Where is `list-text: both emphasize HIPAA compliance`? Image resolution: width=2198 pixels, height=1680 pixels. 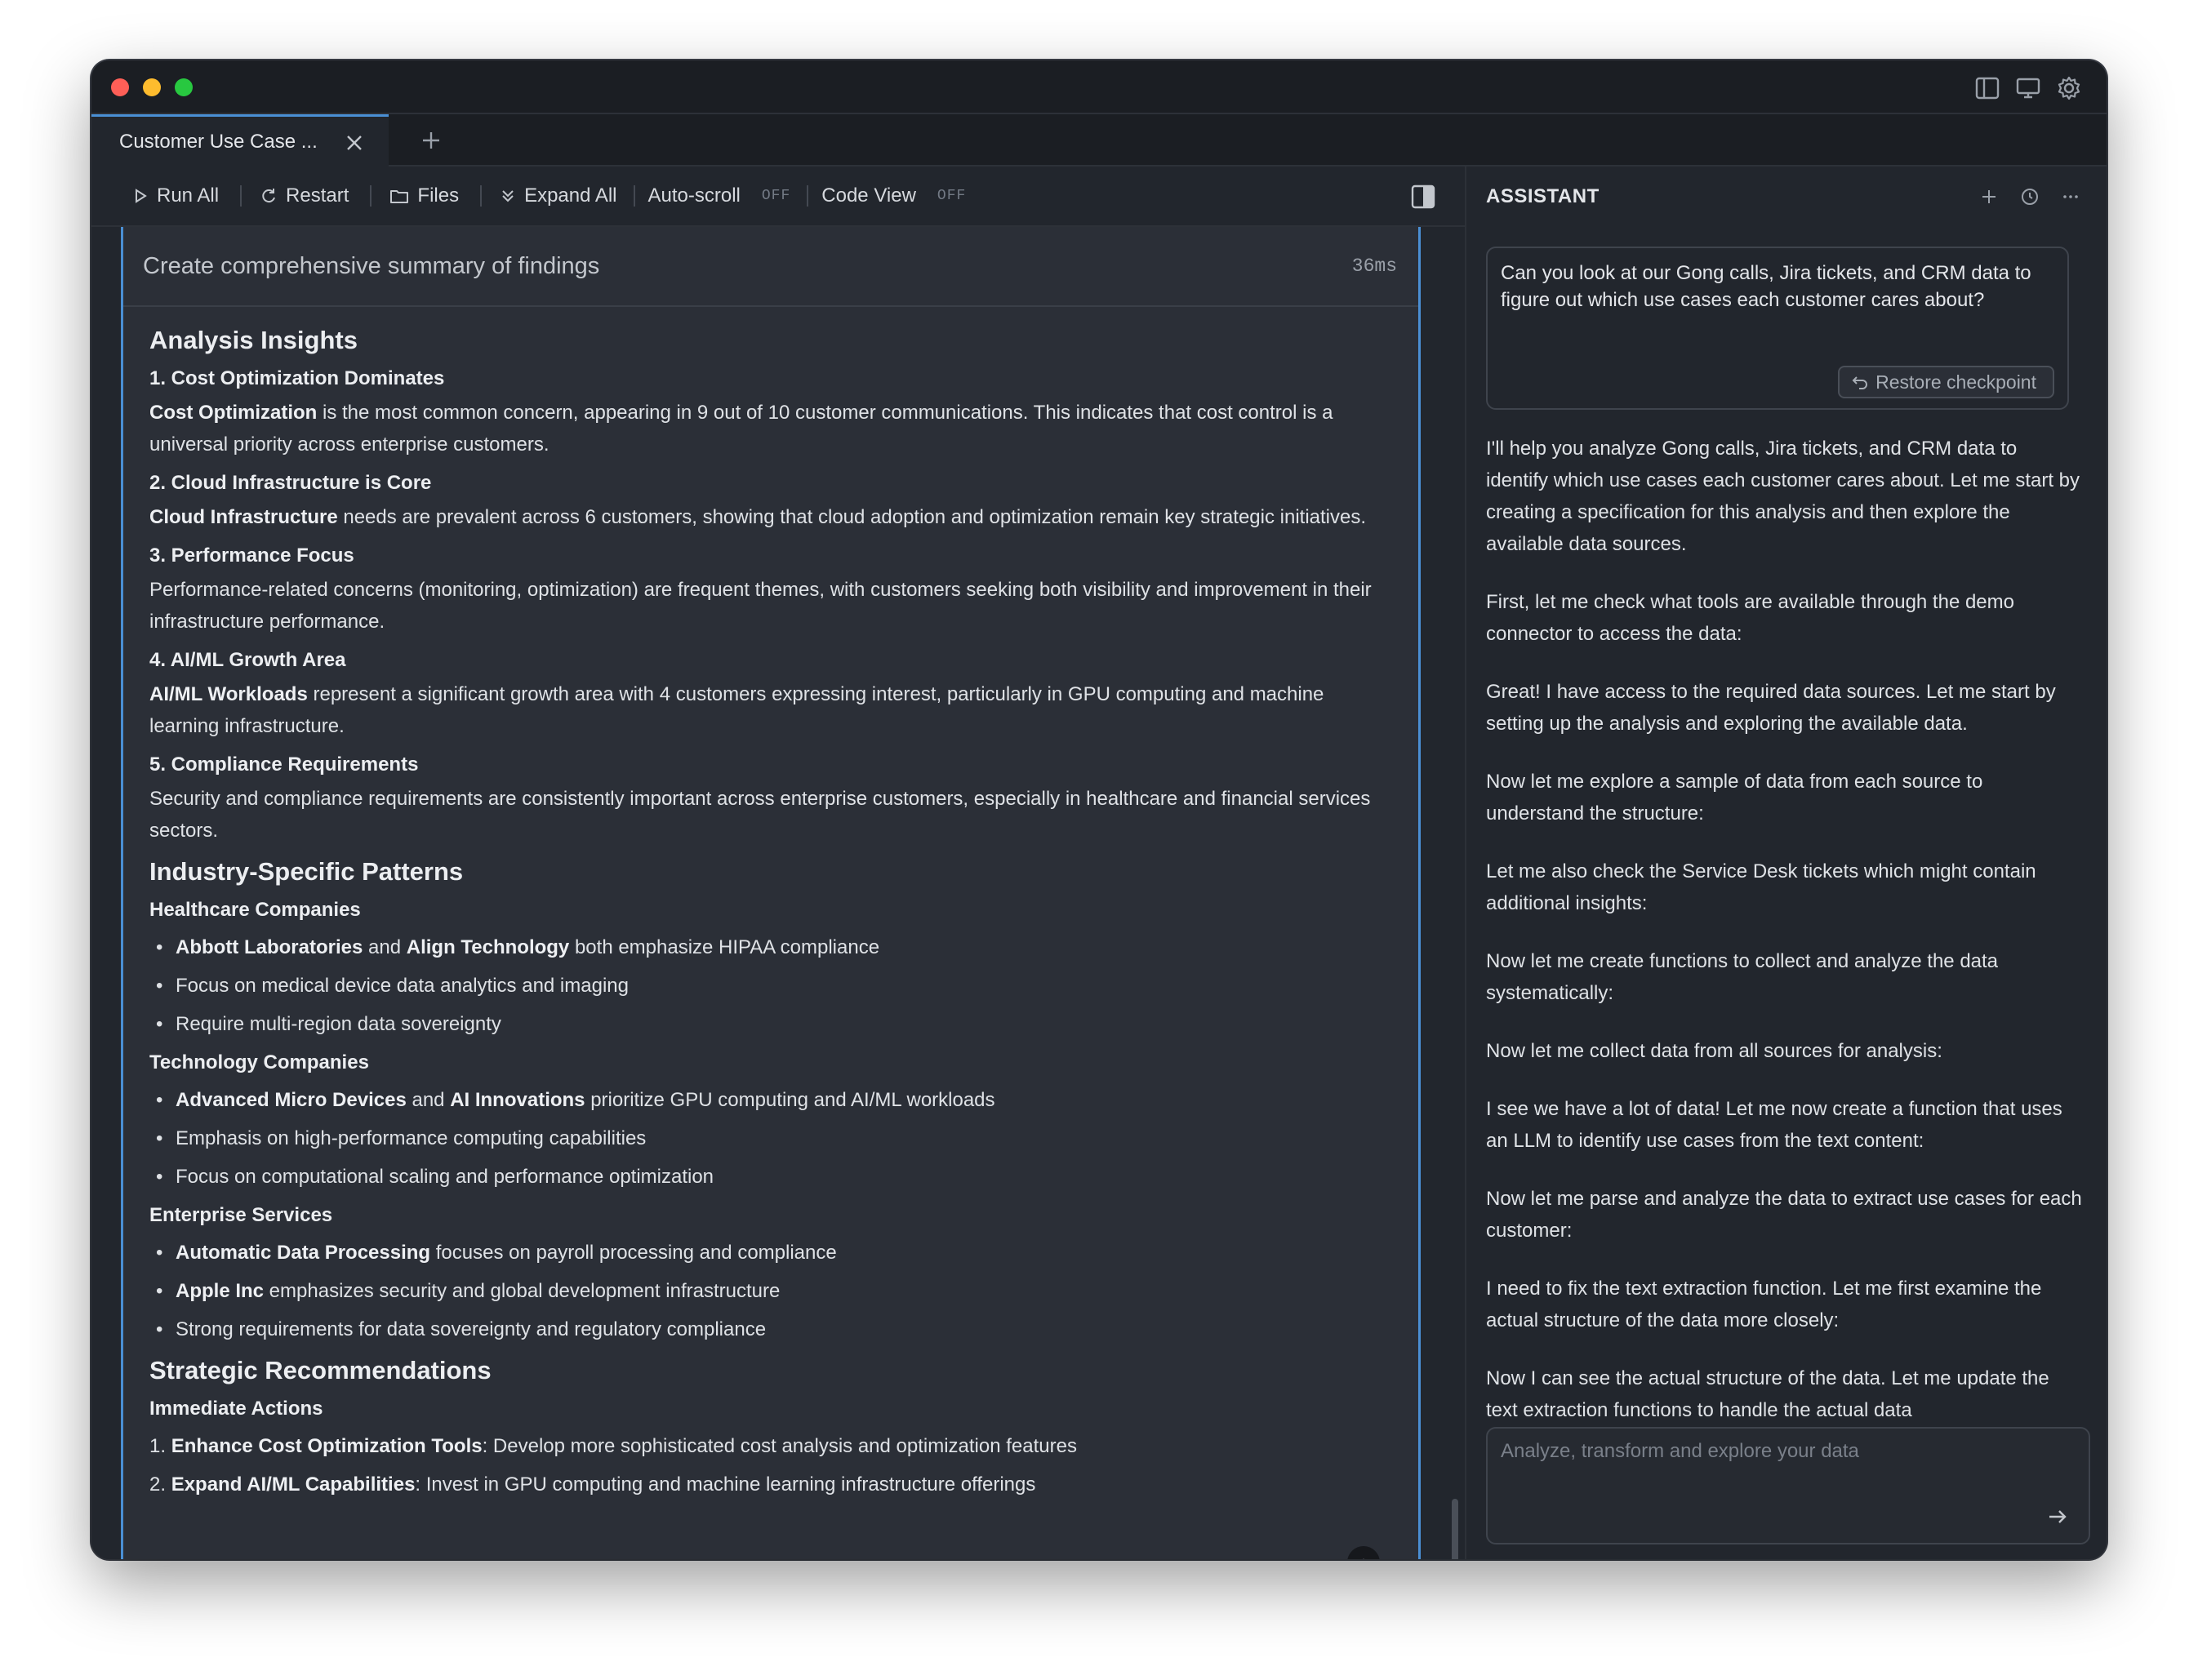
list-text: both emphasize HIPAA compliance is located at coordinates (724, 947).